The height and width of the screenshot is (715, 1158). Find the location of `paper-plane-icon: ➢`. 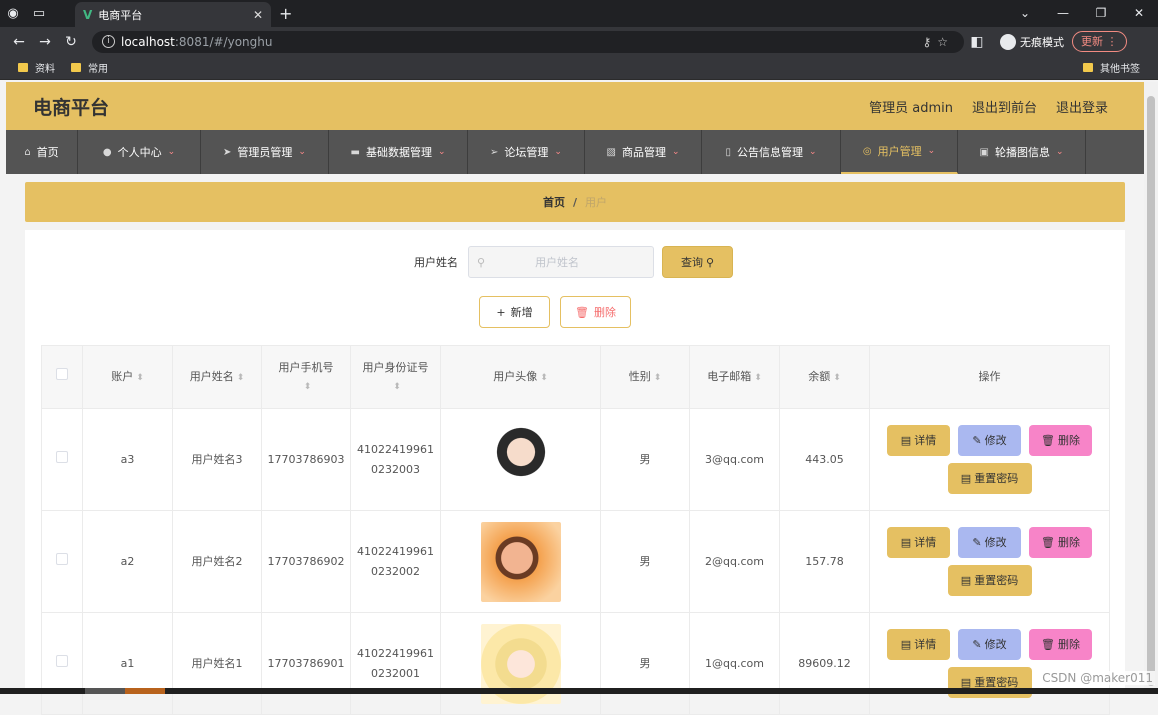

paper-plane-icon: ➢ is located at coordinates (494, 152).